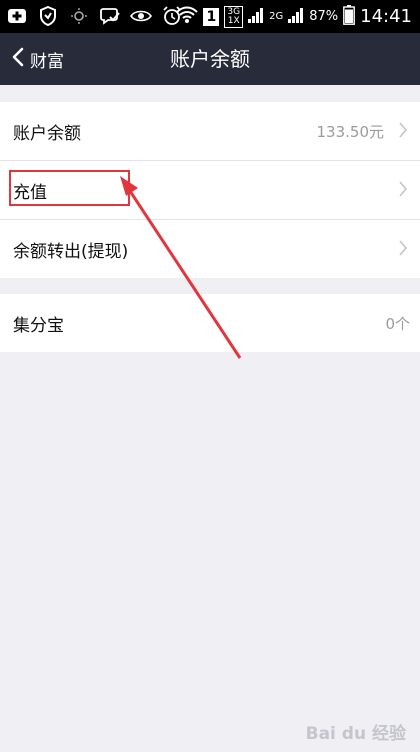 The image size is (420, 752). What do you see at coordinates (355, 734) in the screenshot?
I see `watermark: Bai du 经验` at bounding box center [355, 734].